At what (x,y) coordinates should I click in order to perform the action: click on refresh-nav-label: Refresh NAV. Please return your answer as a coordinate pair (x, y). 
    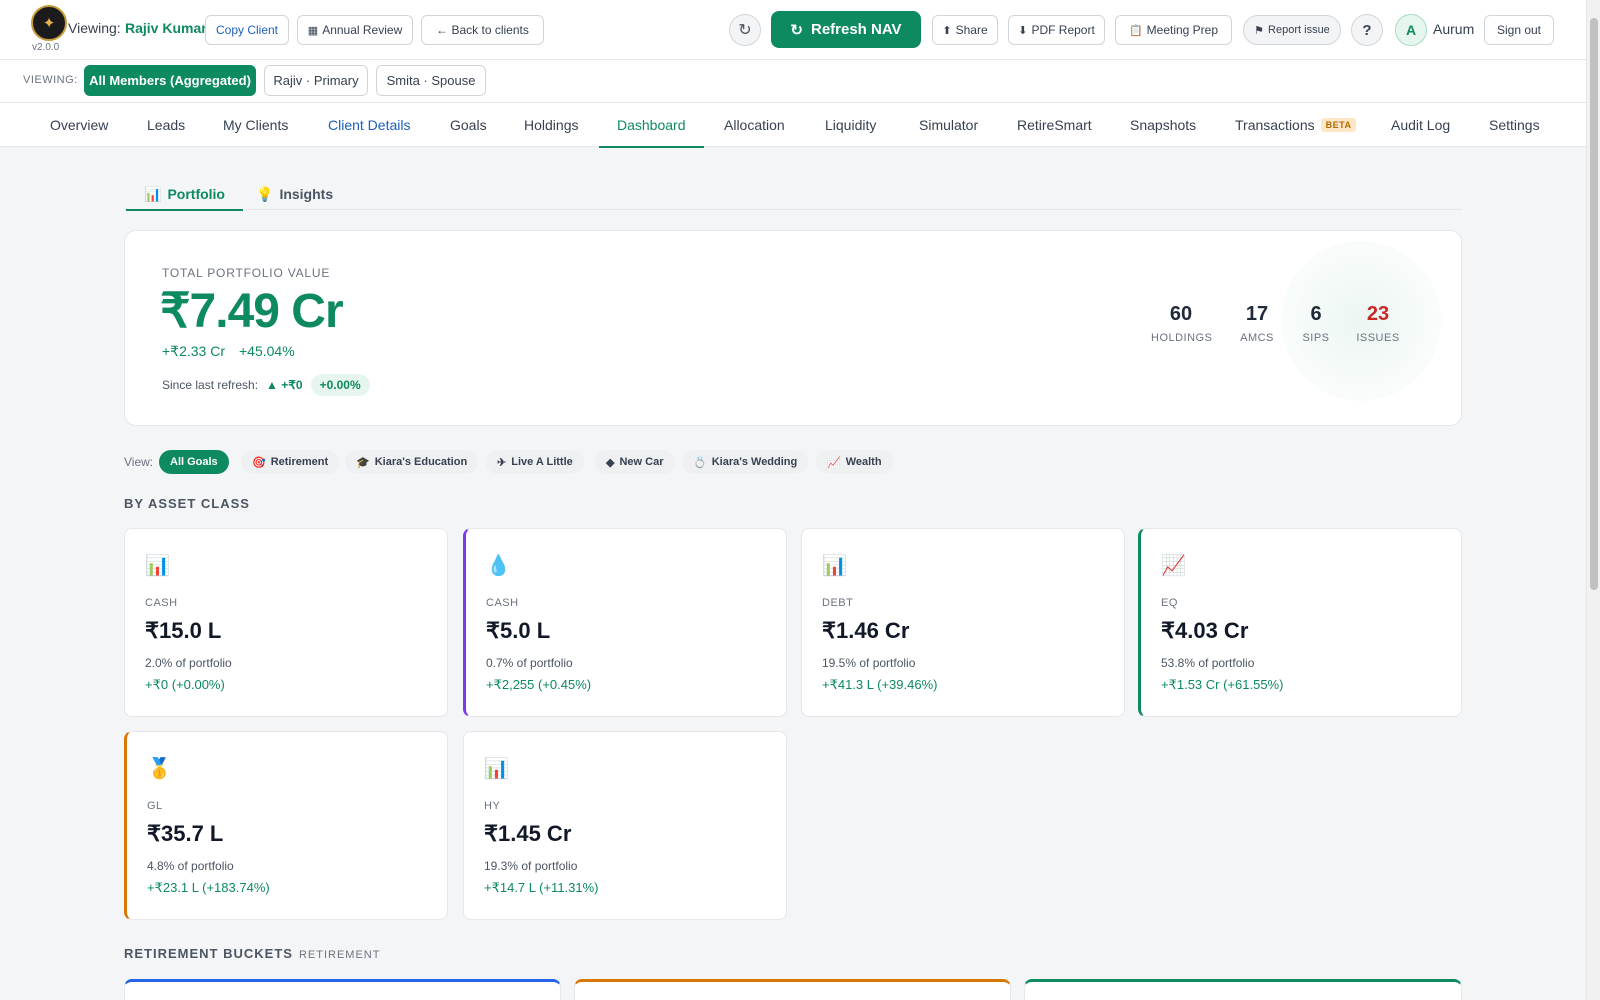
    Looking at the image, I should click on (856, 29).